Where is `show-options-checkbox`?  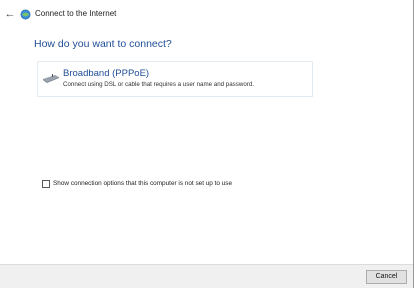 show-options-checkbox is located at coordinates (46, 184).